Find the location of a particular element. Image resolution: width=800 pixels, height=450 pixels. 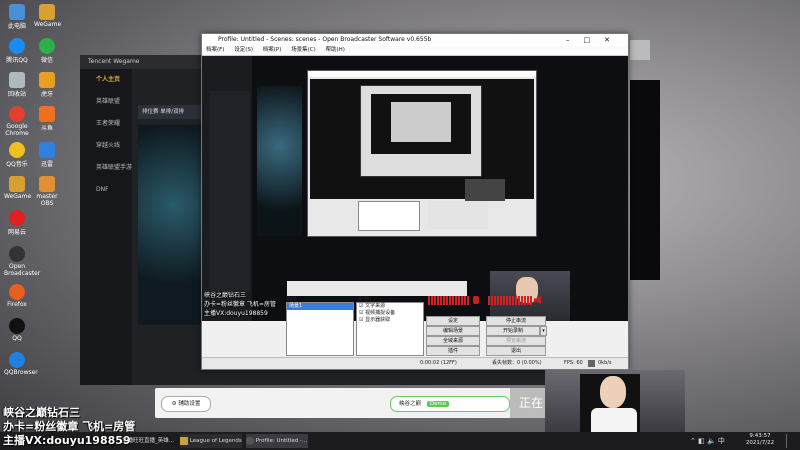

desktop-icon-obs: Open Broadcaster is located at coordinates (22, 261).